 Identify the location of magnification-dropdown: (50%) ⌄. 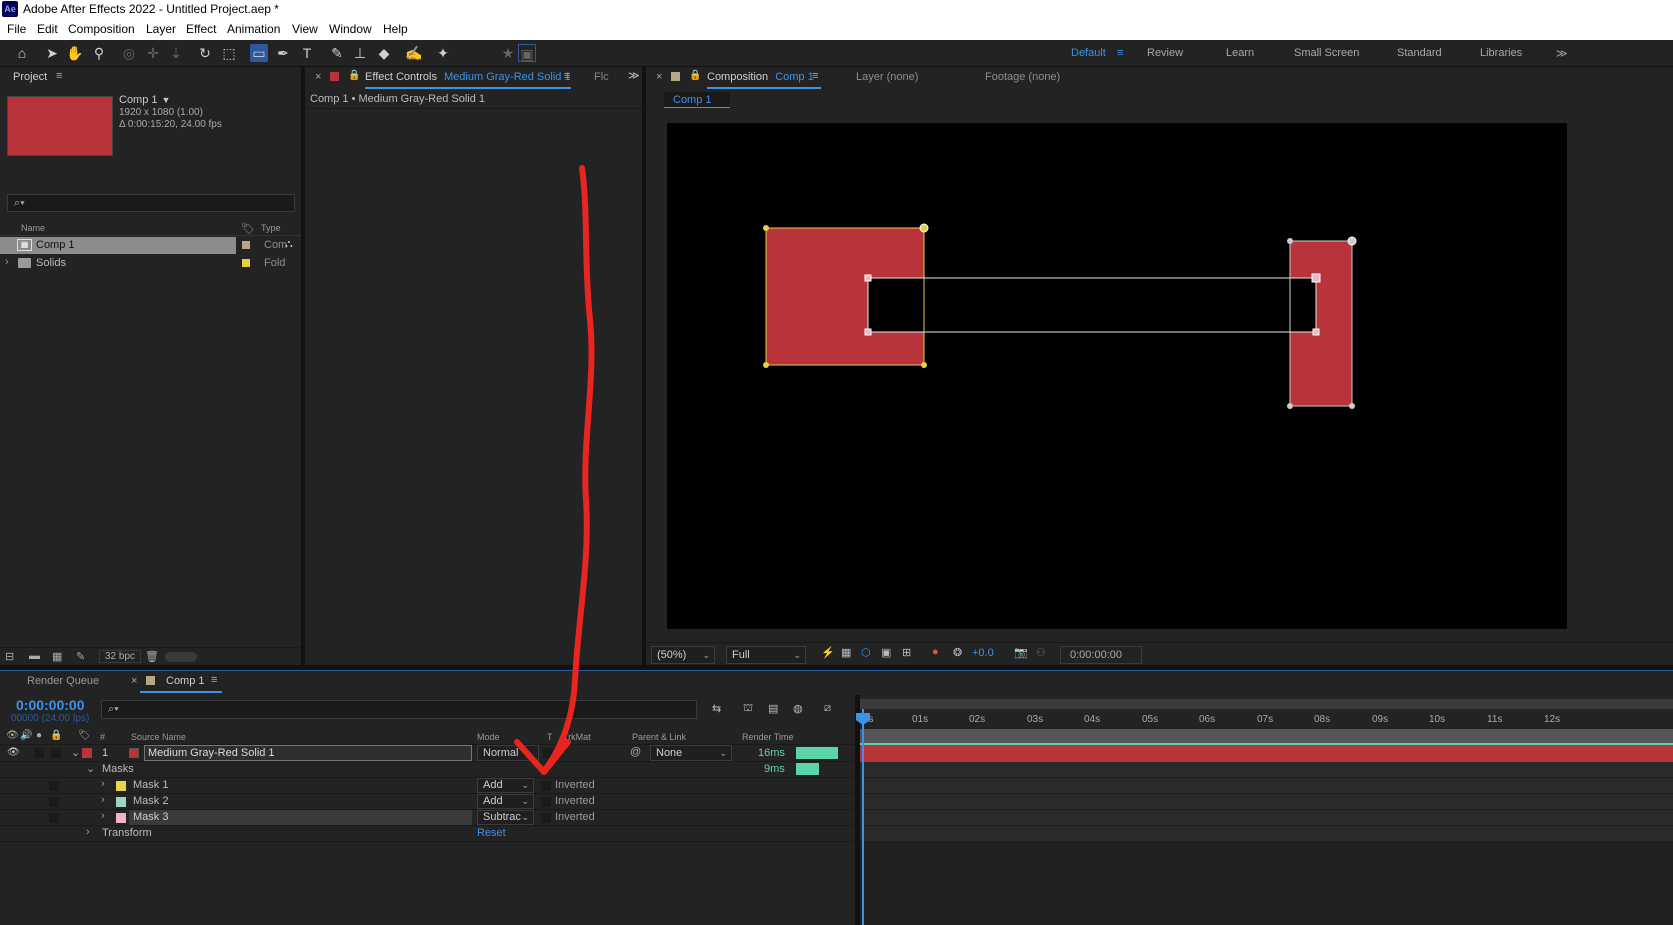
(683, 655).